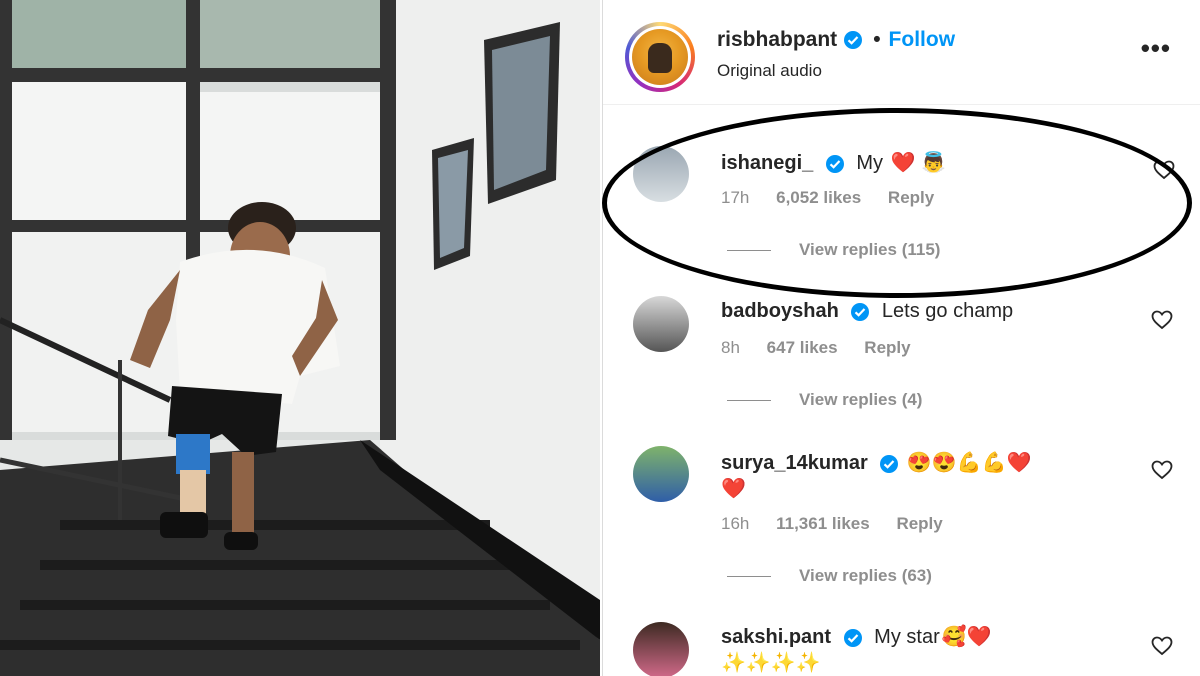 The height and width of the screenshot is (676, 1200). What do you see at coordinates (794, 463) in the screenshot?
I see `commenter-username: surya_14kumar` at bounding box center [794, 463].